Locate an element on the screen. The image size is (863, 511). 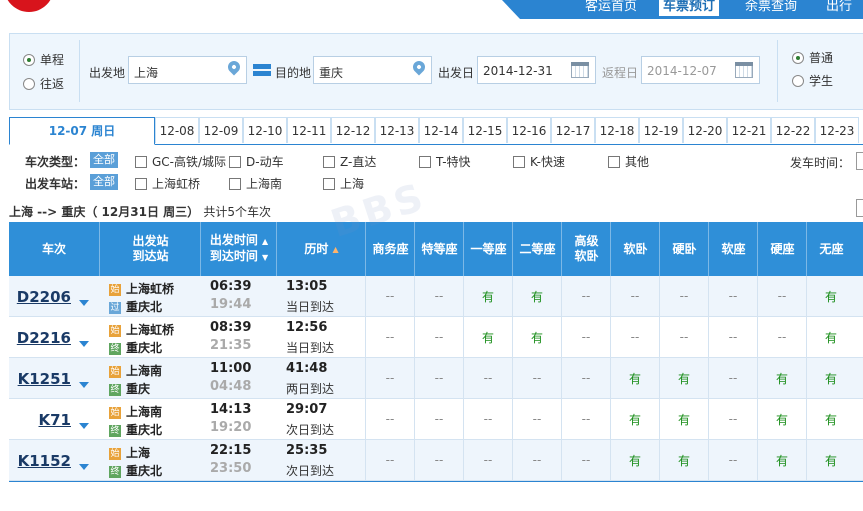
train-number-link: D2216 is located at coordinates (44, 338).